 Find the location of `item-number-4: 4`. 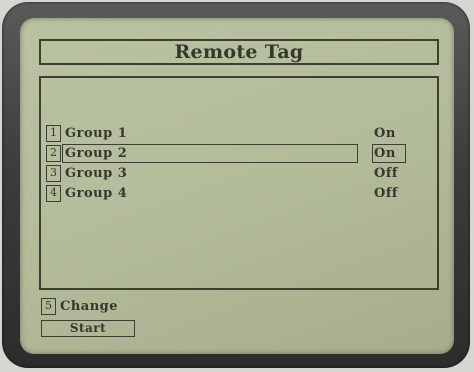

item-number-4: 4 is located at coordinates (53, 193).